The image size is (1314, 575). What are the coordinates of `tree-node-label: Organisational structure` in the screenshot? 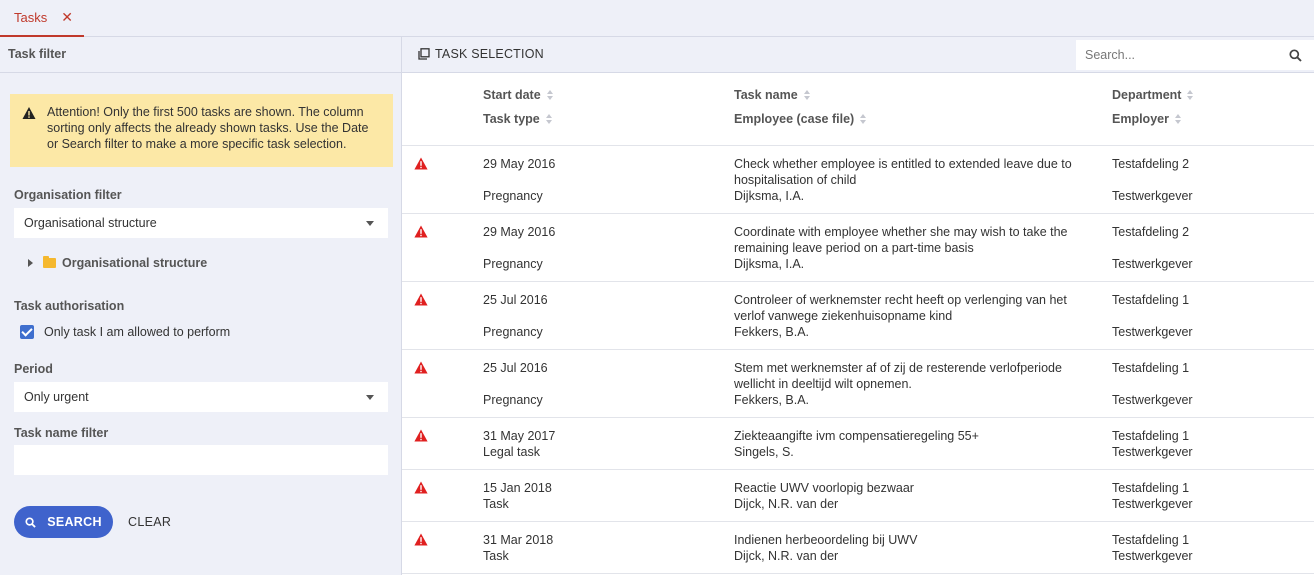 It's located at (135, 263).